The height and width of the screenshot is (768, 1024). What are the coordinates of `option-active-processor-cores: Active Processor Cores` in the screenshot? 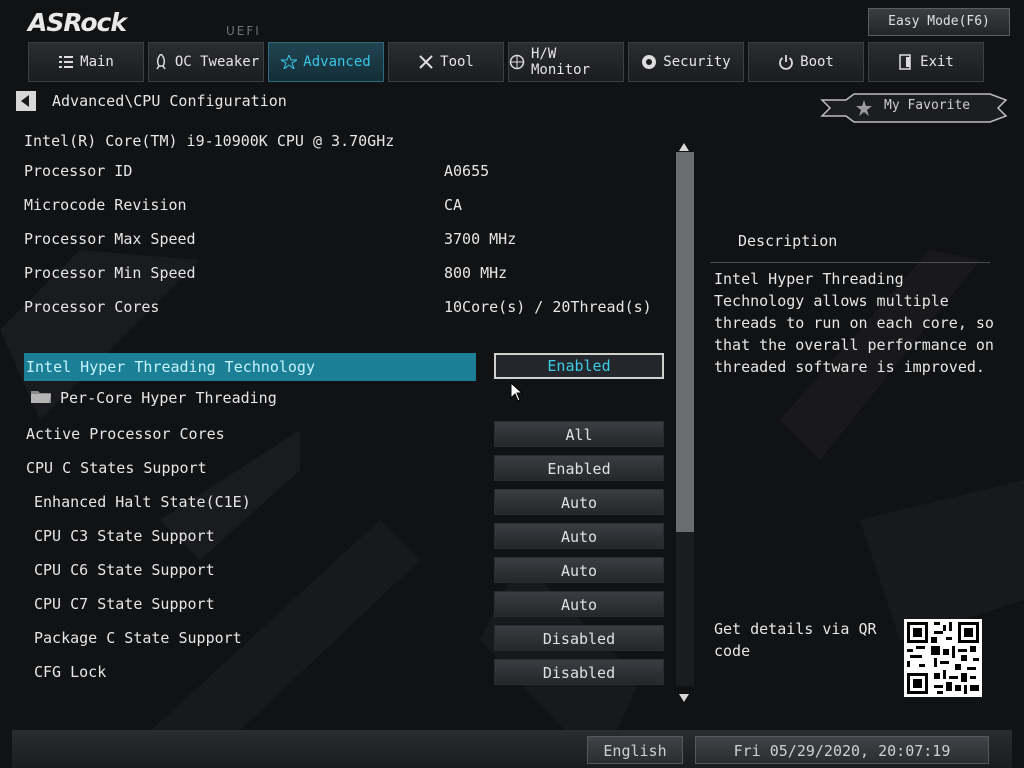 It's located at (250, 434).